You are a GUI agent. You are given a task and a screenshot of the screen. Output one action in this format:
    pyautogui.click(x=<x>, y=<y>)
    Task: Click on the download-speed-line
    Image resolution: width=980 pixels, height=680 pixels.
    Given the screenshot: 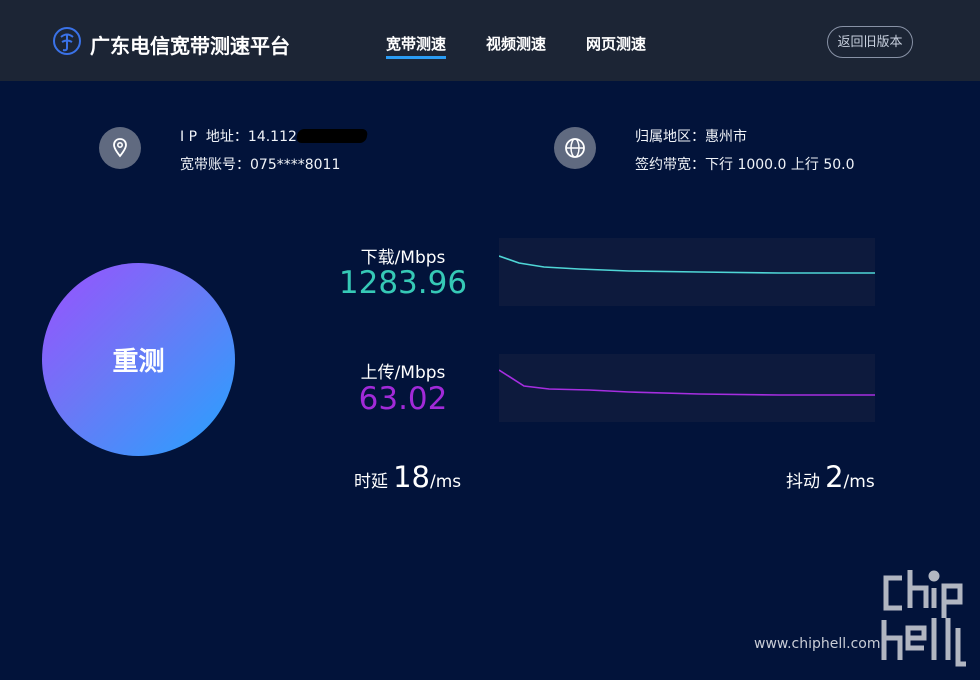 What is the action you would take?
    pyautogui.click(x=687, y=264)
    